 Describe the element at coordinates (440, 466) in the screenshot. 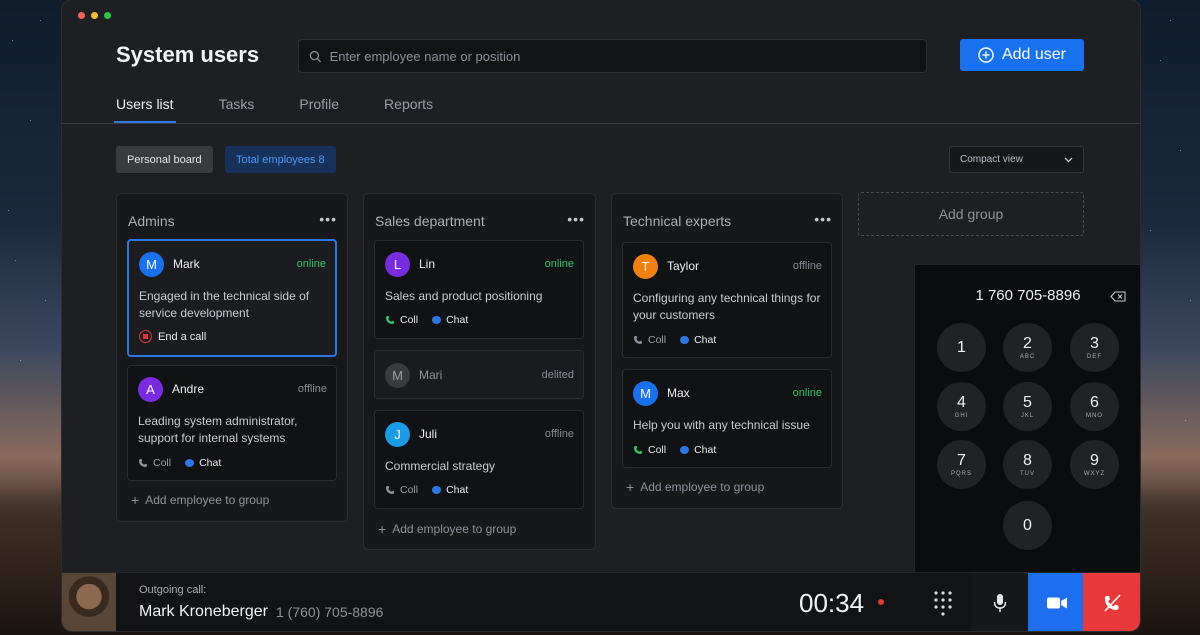

I see `employee-description: Commercial strategy` at that location.